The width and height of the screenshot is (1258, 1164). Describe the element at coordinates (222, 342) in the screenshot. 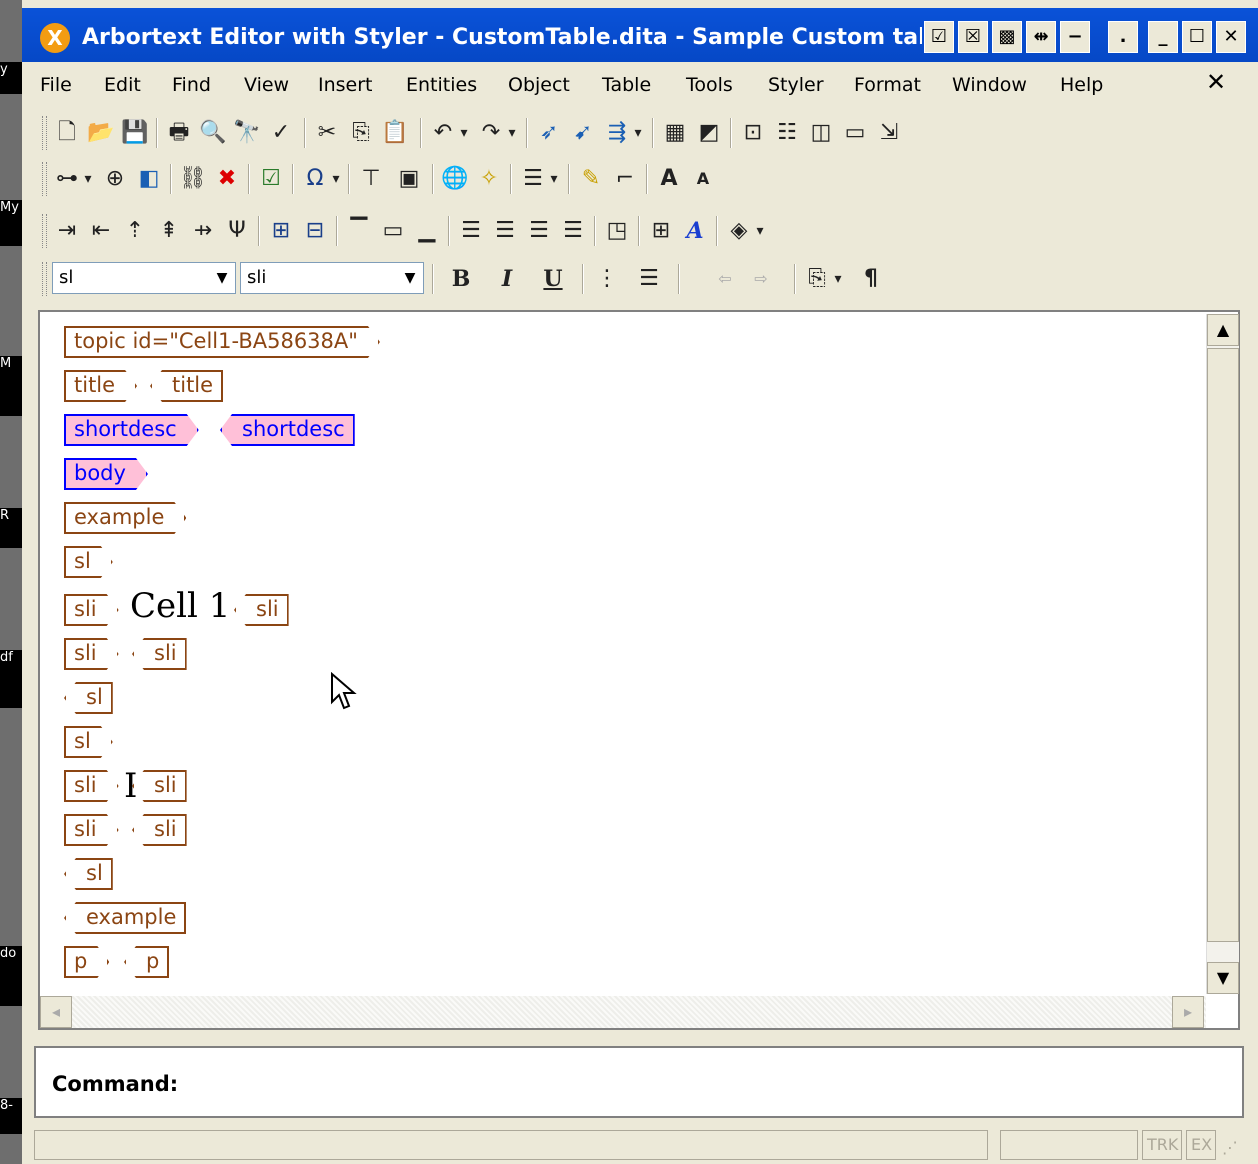

I see `tag-topic-start: topic id="Cell1-BA58638A"` at that location.